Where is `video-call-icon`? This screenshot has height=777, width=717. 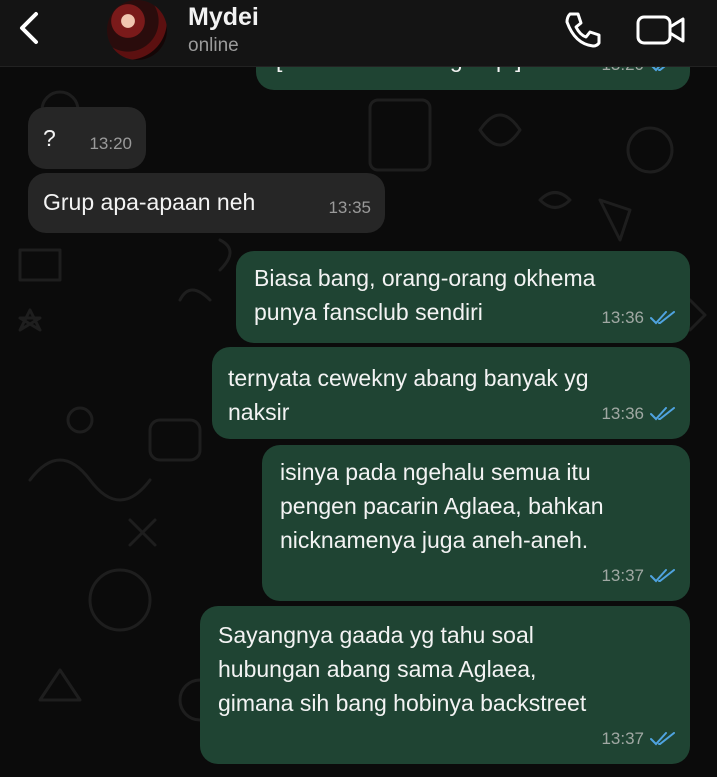
video-call-icon is located at coordinates (661, 30).